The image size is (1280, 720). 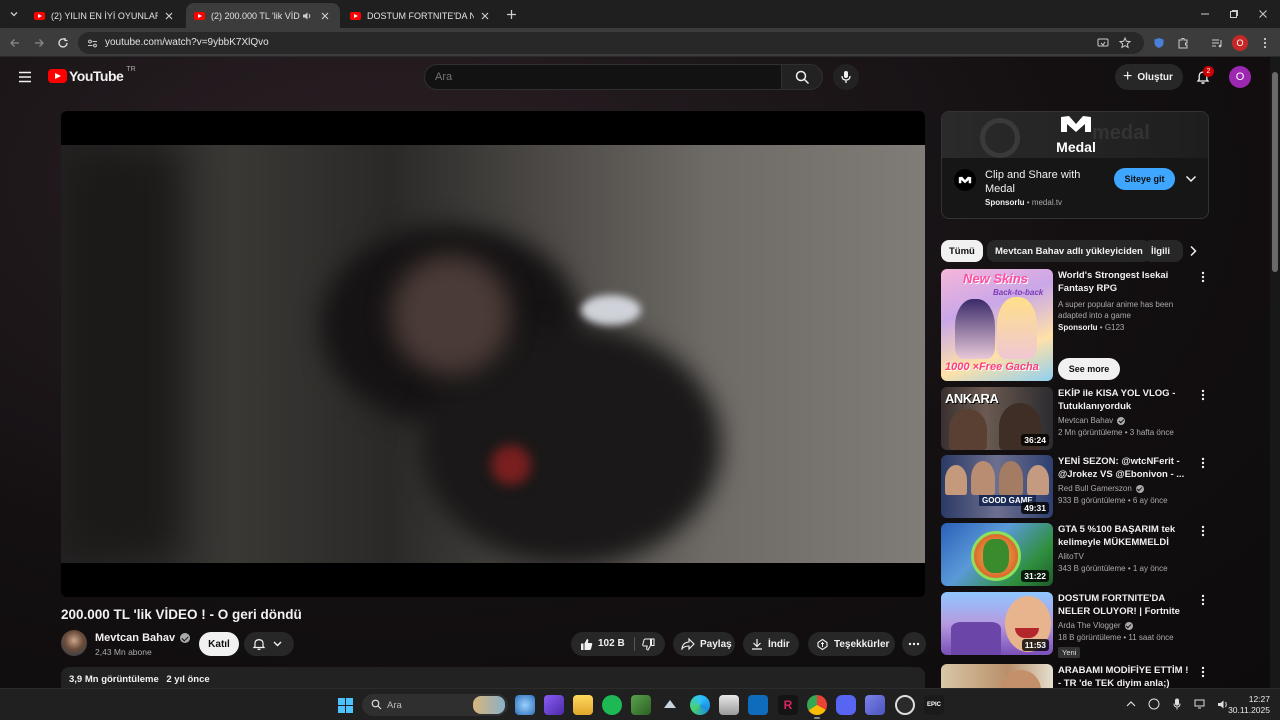 I want to click on shield-extension-icon, so click(x=1159, y=43).